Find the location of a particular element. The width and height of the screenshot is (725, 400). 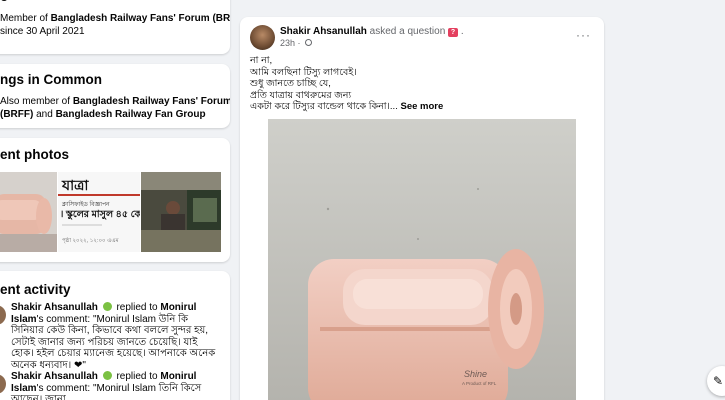

common-group-link-1: Bangladesh Railway Fans' Forum is located at coordinates (151, 101).